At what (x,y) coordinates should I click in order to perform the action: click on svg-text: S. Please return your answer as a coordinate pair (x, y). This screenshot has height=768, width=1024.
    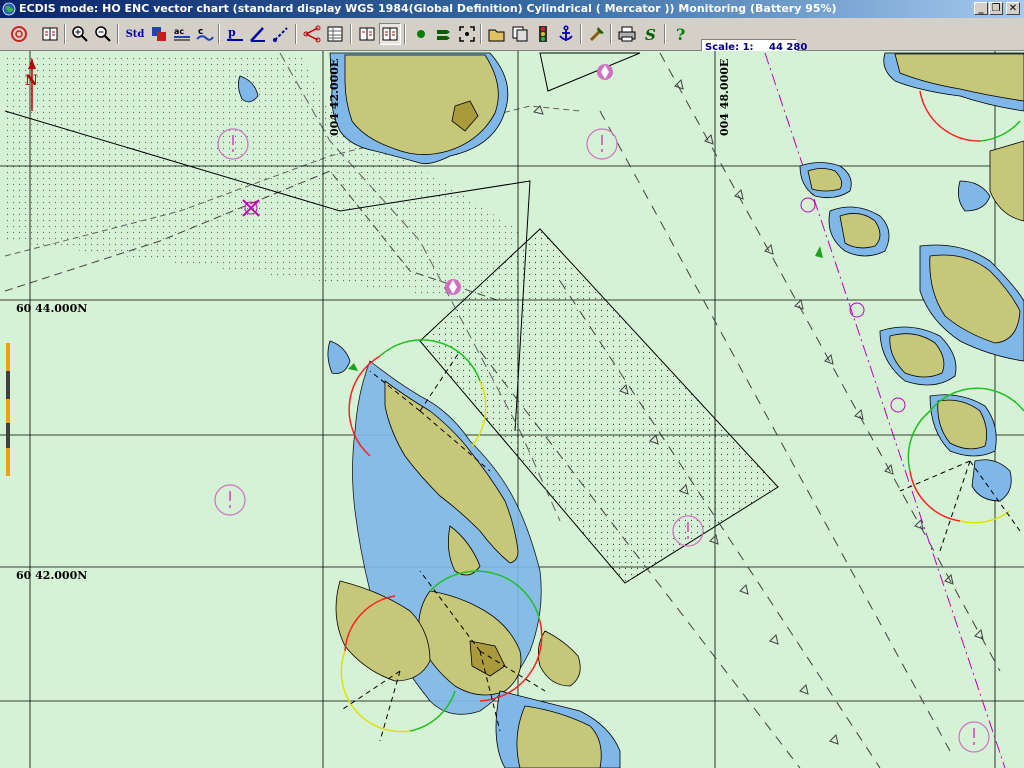
    Looking at the image, I should click on (650, 34).